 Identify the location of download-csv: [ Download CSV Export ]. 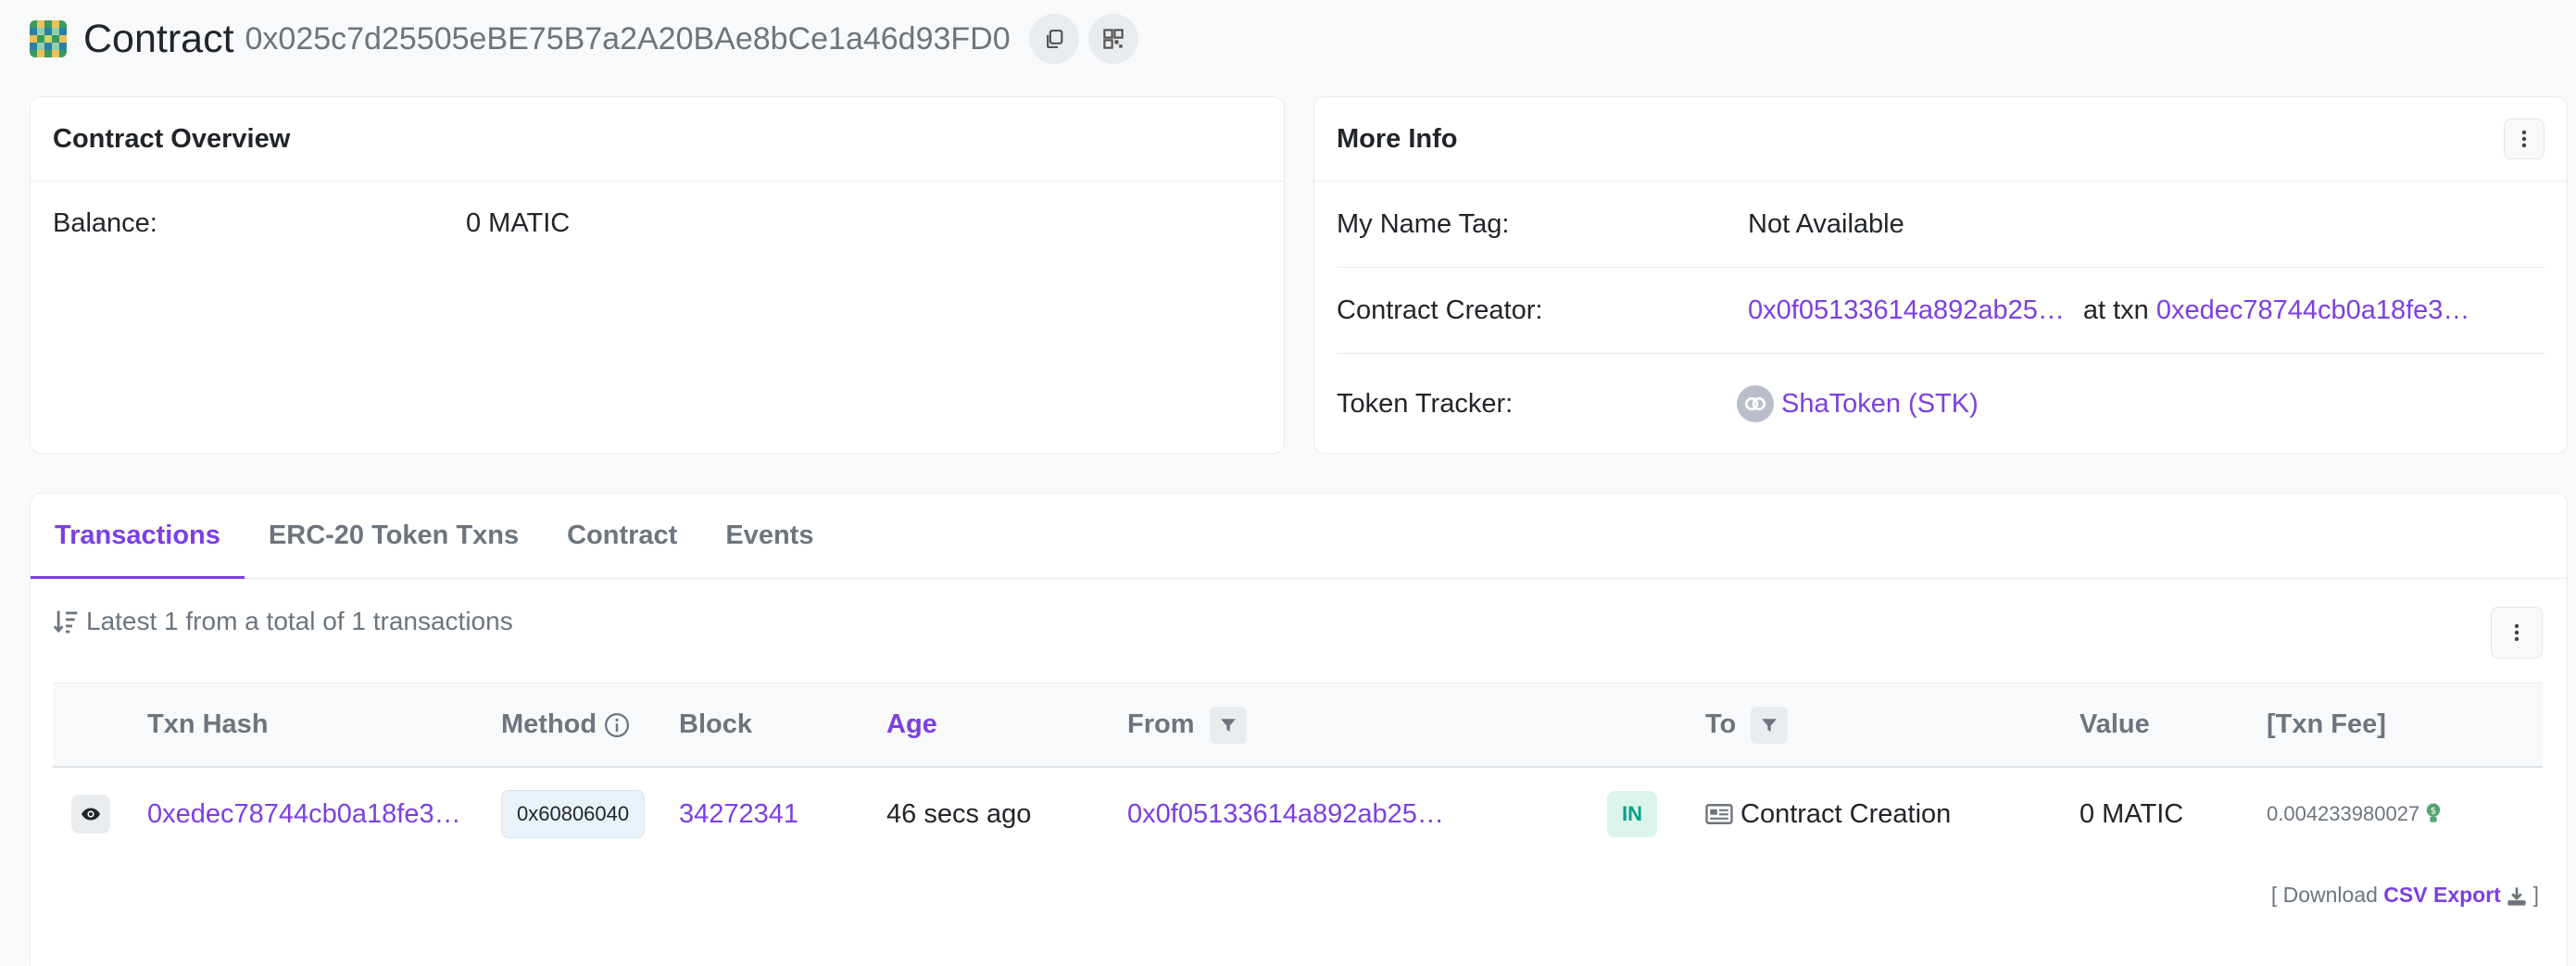
(2405, 895).